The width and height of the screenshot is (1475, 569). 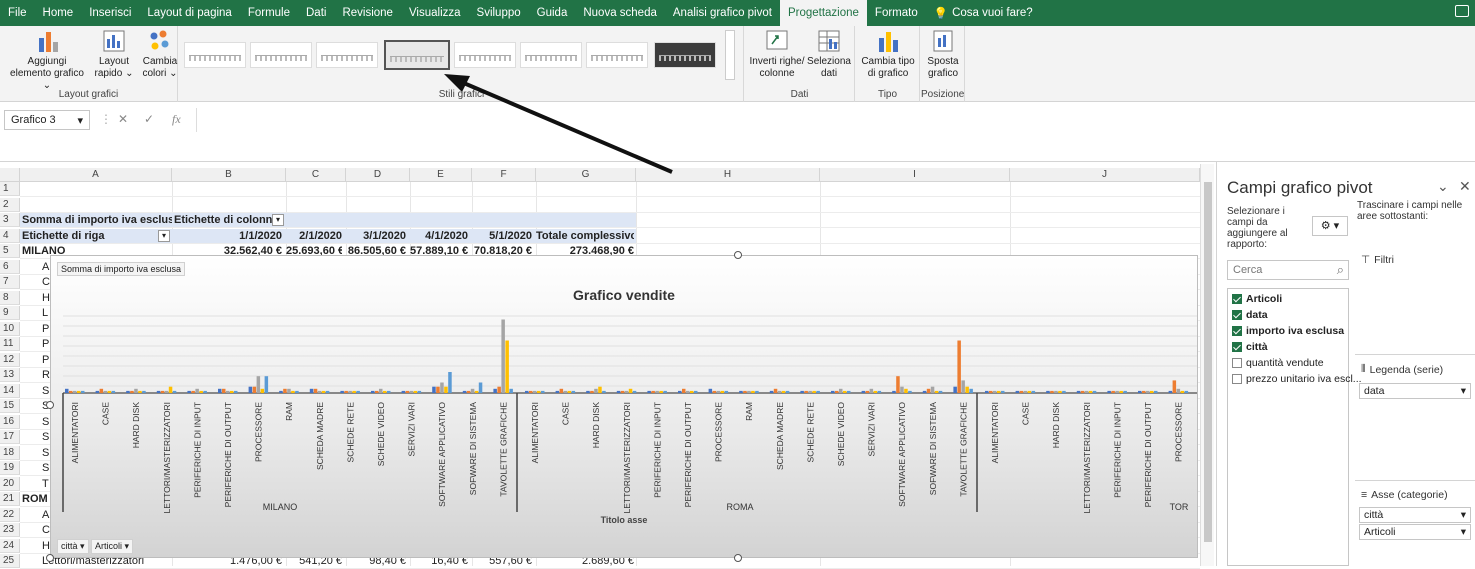 What do you see at coordinates (888, 54) in the screenshot?
I see `change-chart-type-button: Cambia tipo di grafico` at bounding box center [888, 54].